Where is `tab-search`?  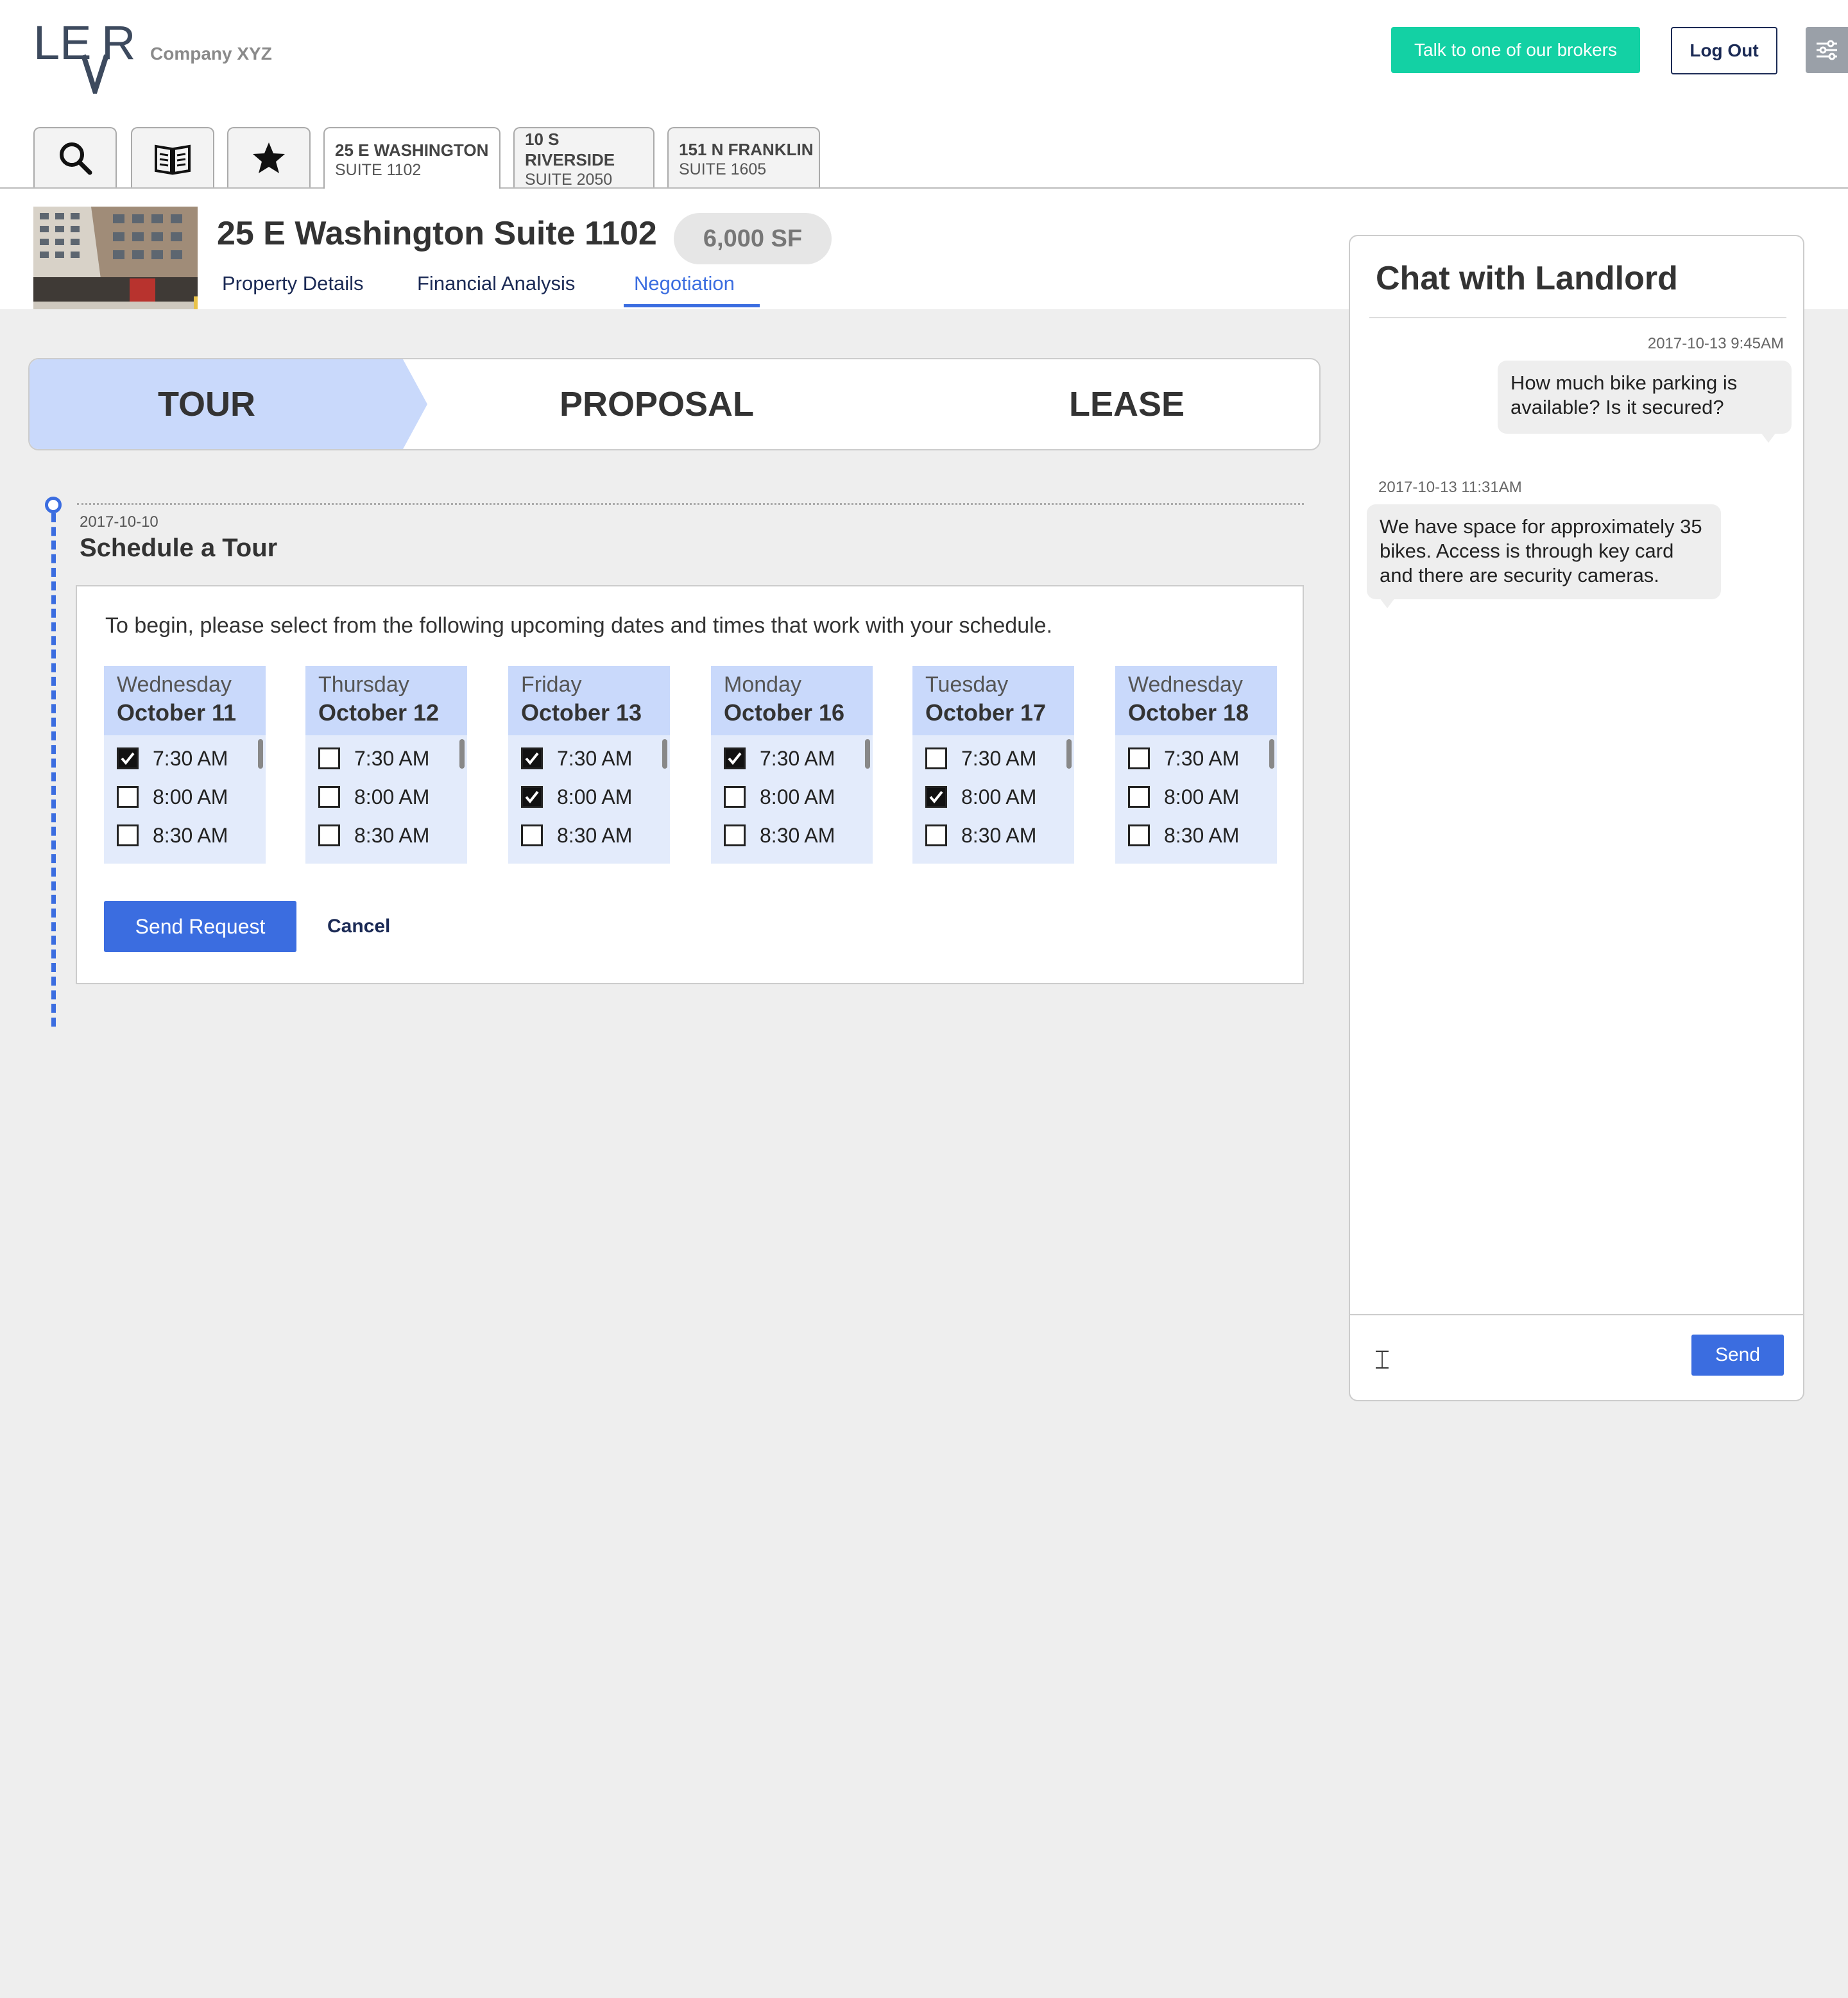 tab-search is located at coordinates (75, 157).